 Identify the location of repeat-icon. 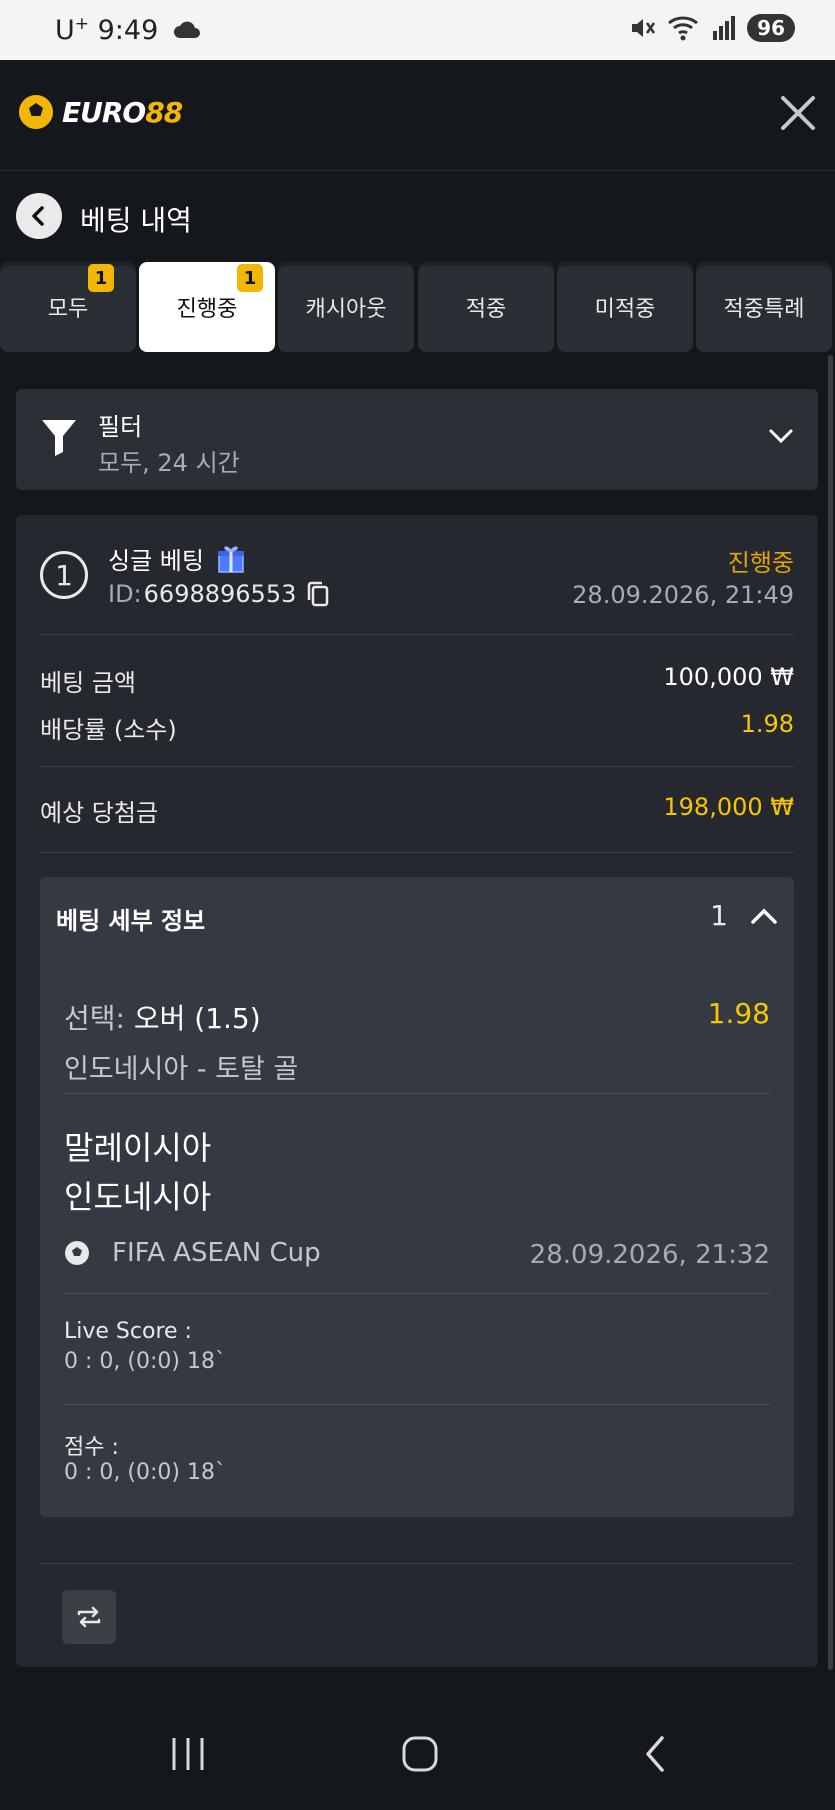
(89, 1617).